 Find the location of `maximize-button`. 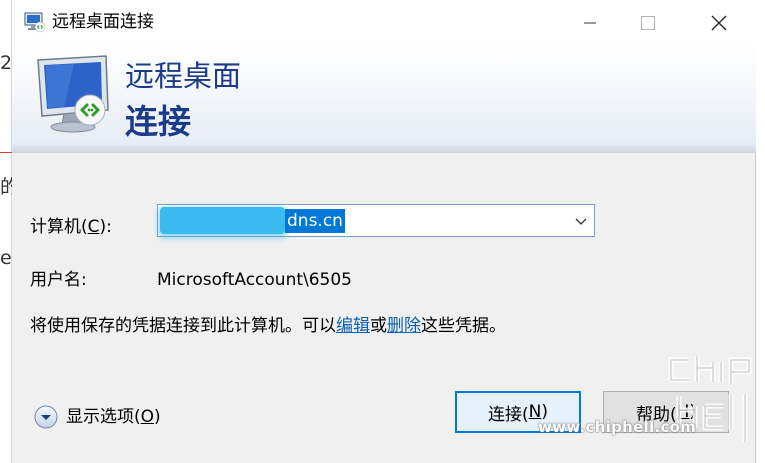

maximize-button is located at coordinates (648, 22).